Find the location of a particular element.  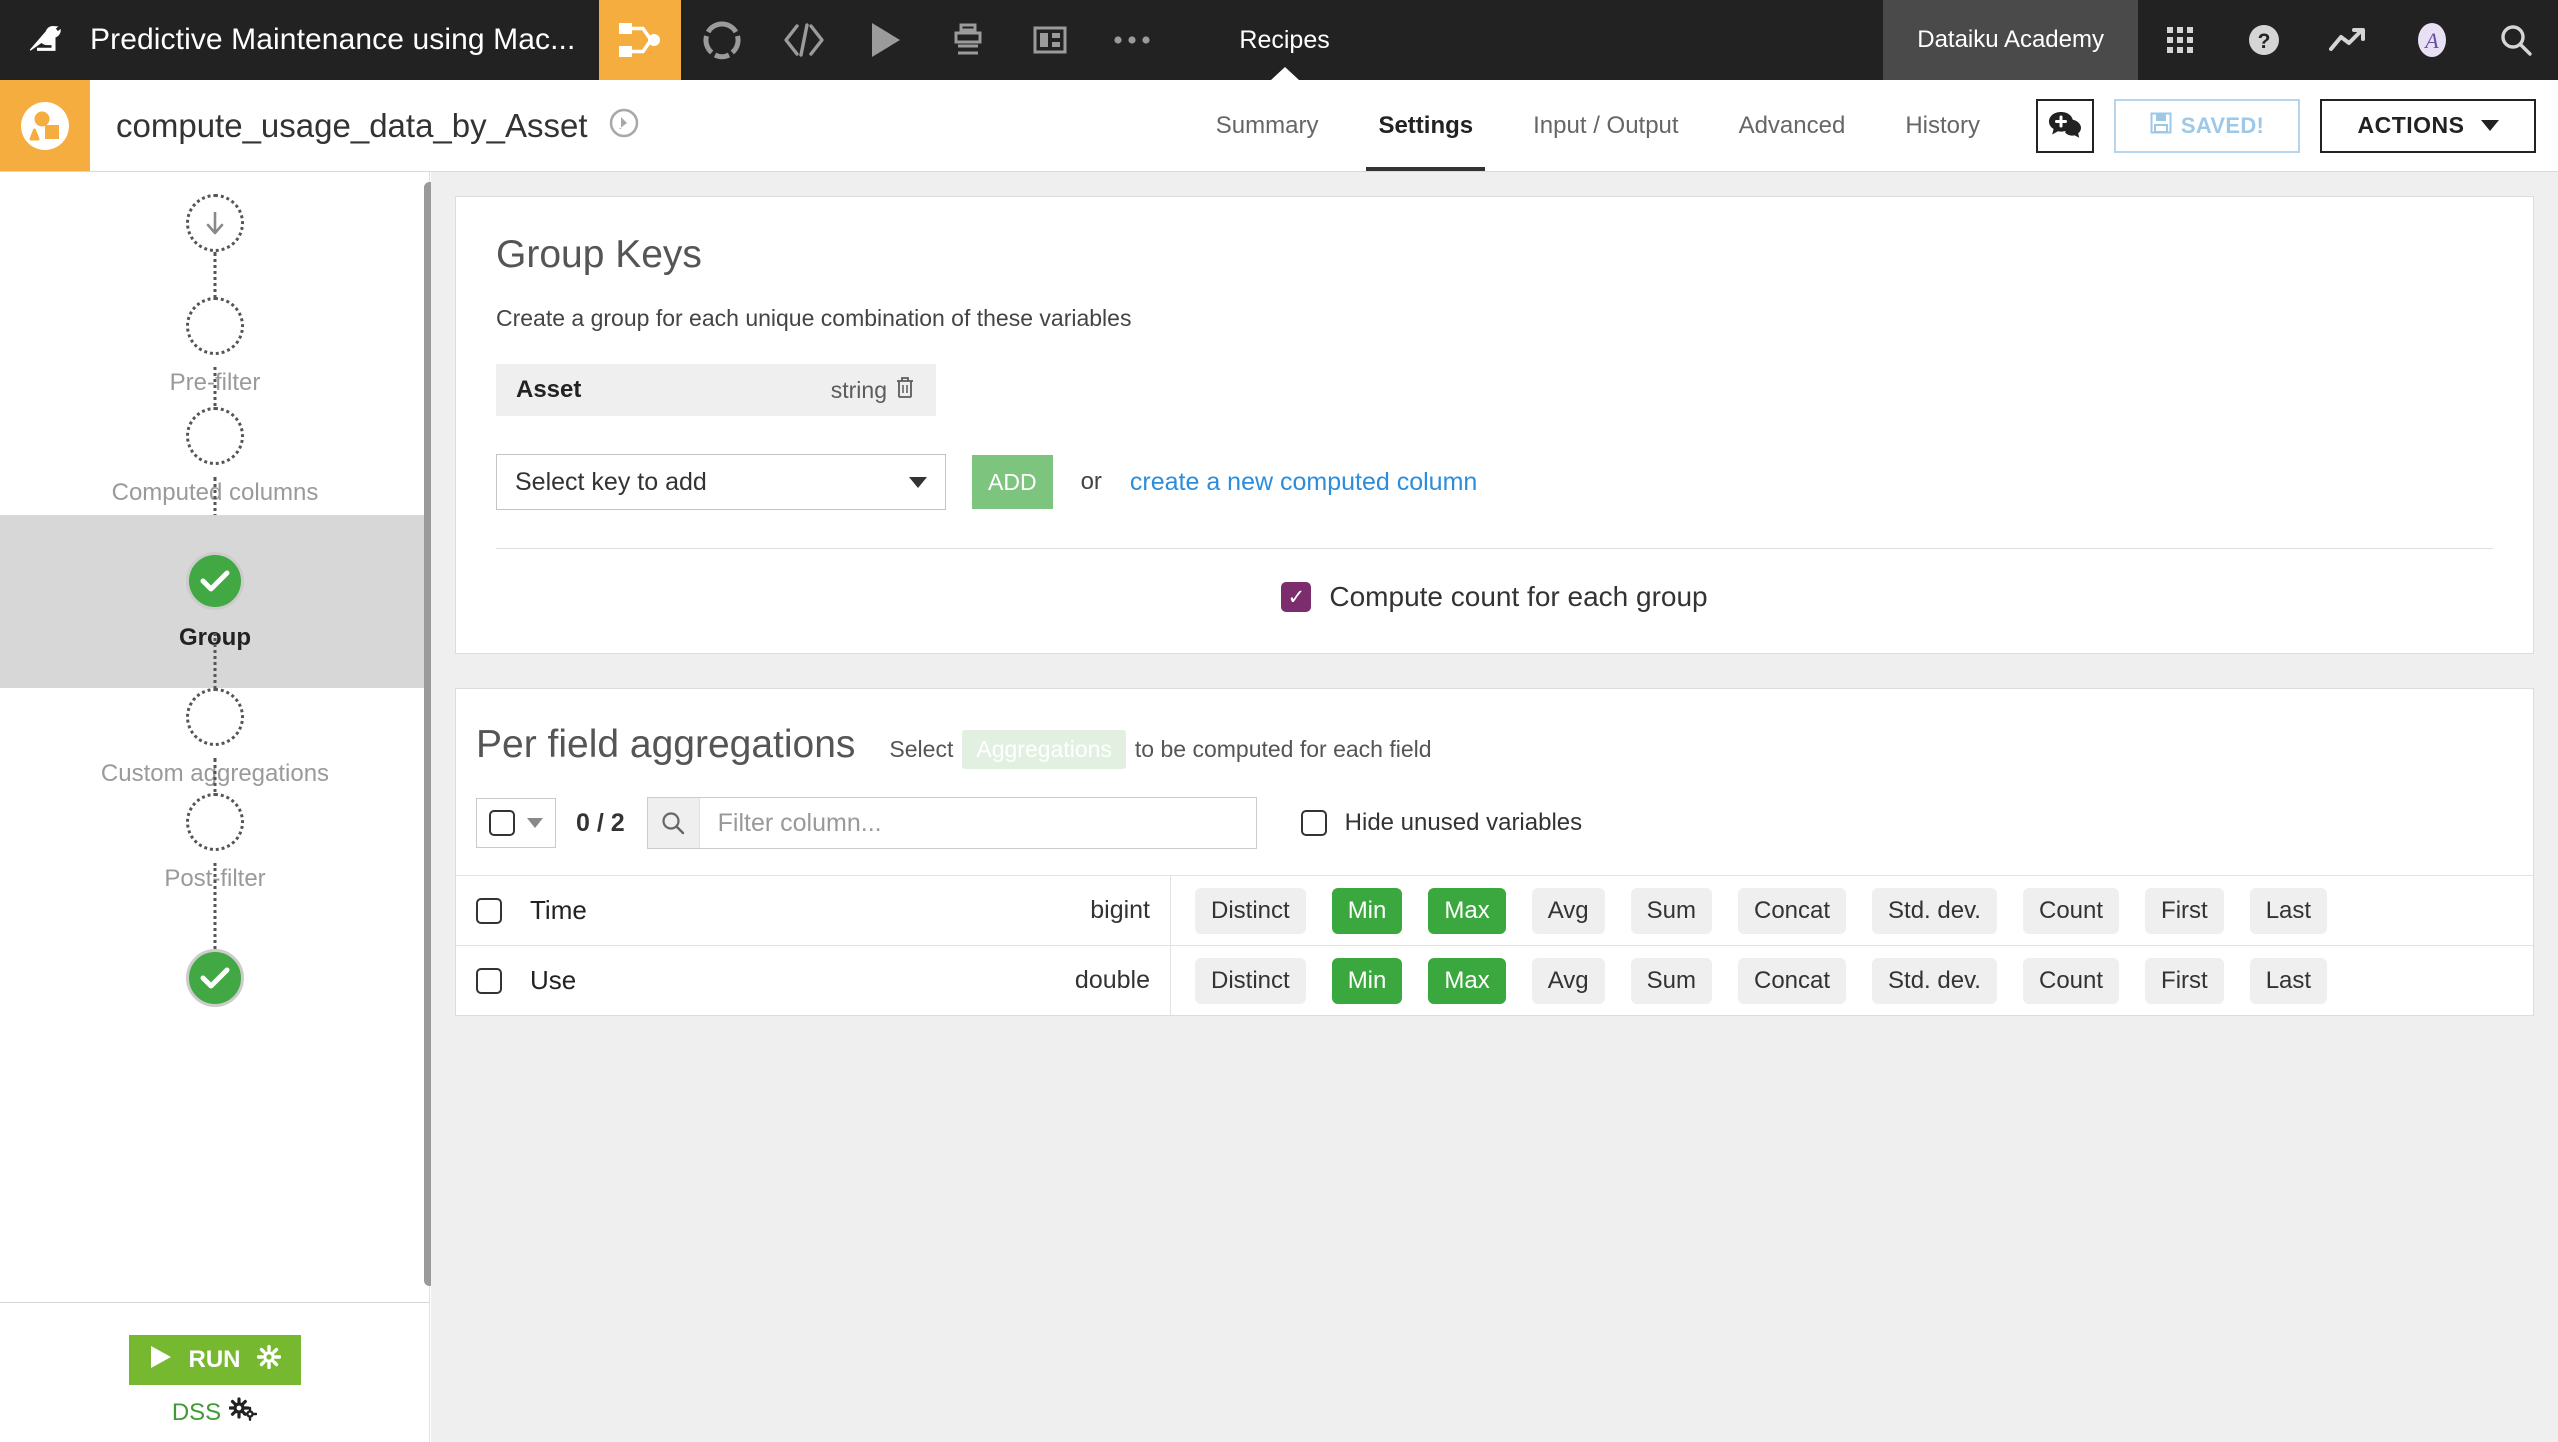

jobs-icon is located at coordinates (968, 40).